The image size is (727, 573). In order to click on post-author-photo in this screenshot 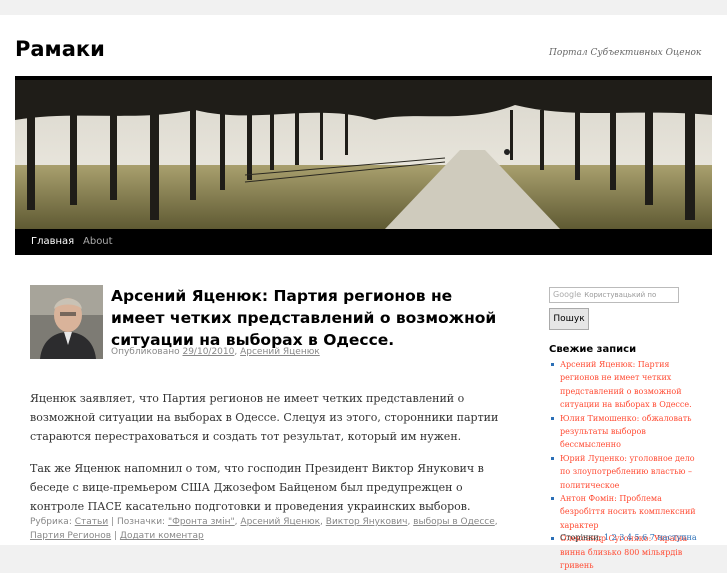, I will do `click(66, 322)`.